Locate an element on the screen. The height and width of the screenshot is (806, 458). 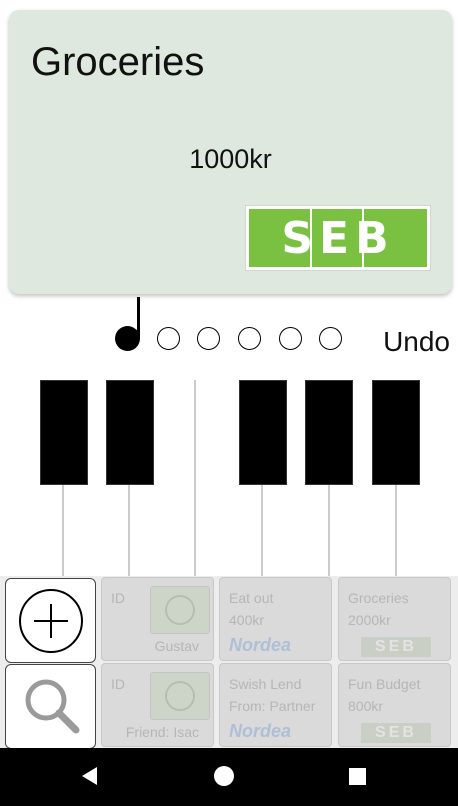
tile-line1: Fun Budget is located at coordinates (384, 684).